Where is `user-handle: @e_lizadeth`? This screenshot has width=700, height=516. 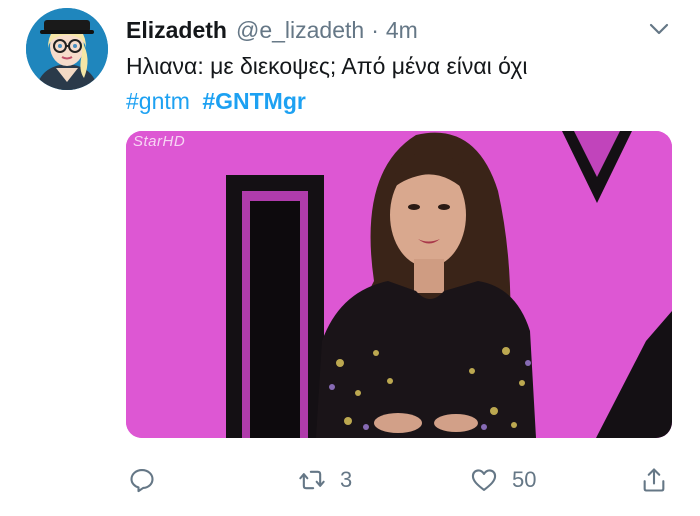 user-handle: @e_lizadeth is located at coordinates (300, 30).